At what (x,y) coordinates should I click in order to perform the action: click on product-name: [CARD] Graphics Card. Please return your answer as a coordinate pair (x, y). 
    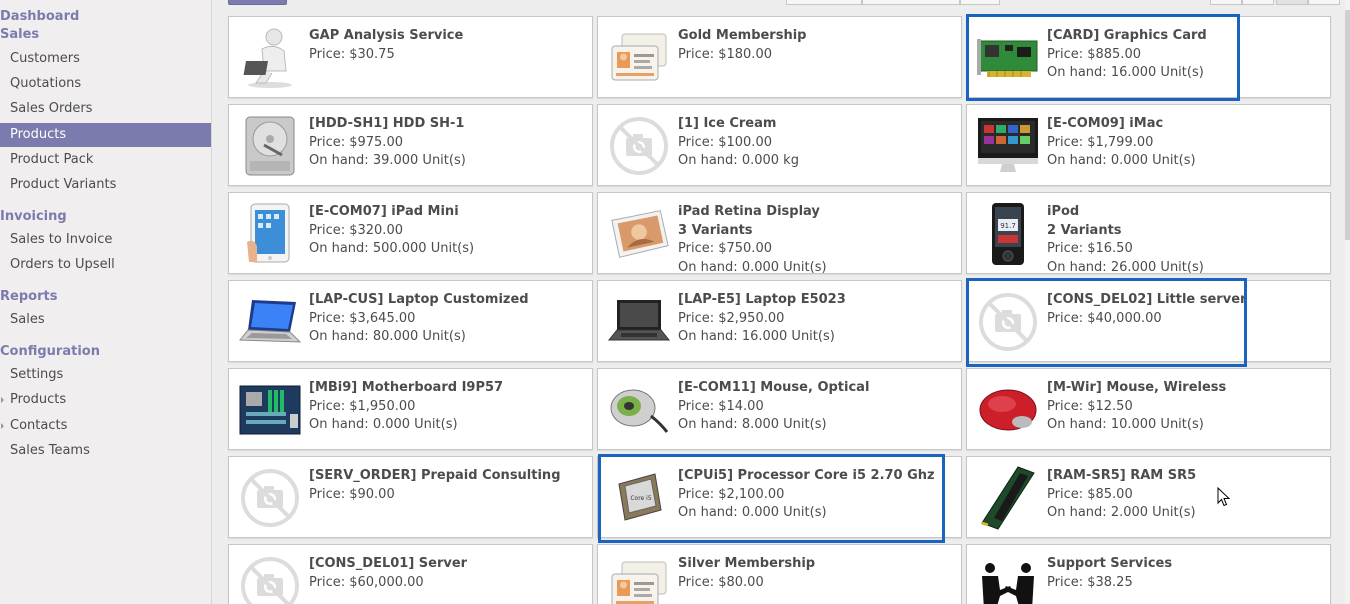
    Looking at the image, I should click on (1184, 36).